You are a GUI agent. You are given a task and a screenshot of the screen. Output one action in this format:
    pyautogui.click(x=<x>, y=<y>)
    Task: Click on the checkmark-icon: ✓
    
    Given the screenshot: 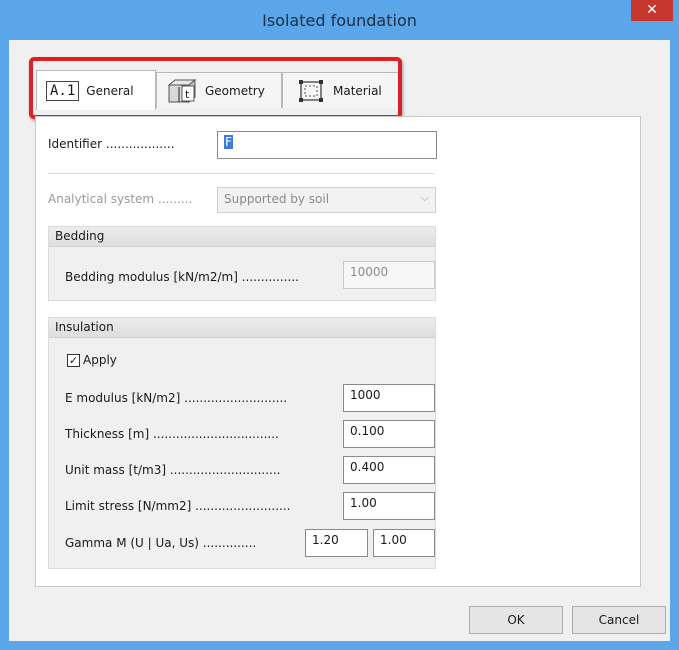 What is the action you would take?
    pyautogui.click(x=73, y=360)
    